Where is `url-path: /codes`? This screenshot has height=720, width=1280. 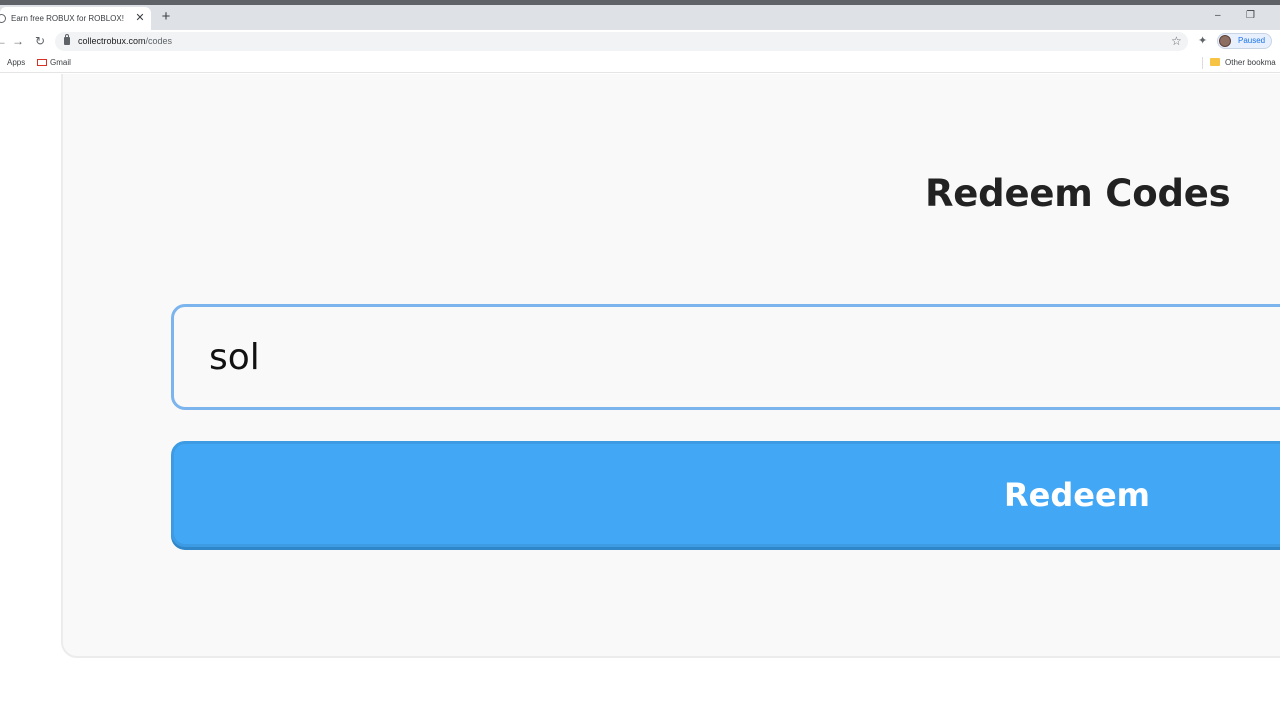
url-path: /codes is located at coordinates (159, 41).